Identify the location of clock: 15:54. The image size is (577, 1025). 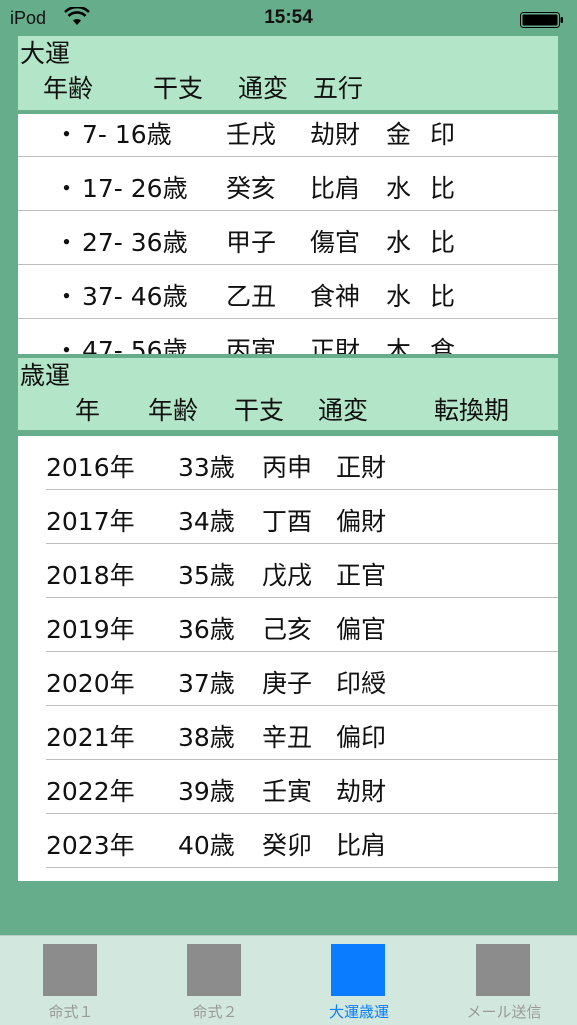
(288, 17).